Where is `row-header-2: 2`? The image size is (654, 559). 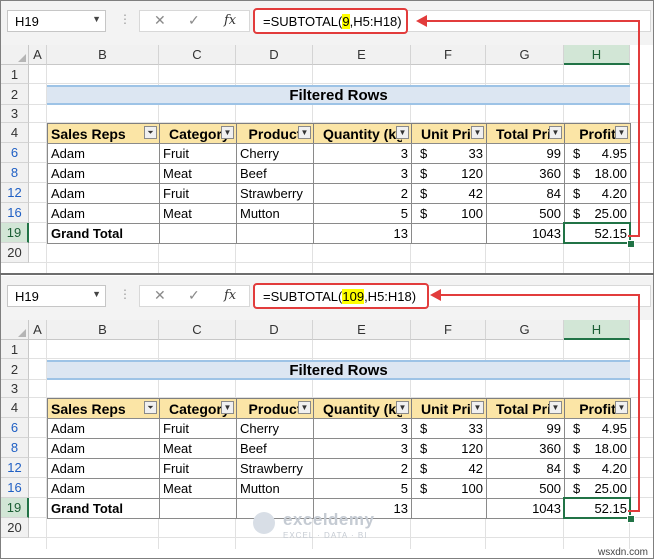
row-header-2: 2 is located at coordinates (15, 369).